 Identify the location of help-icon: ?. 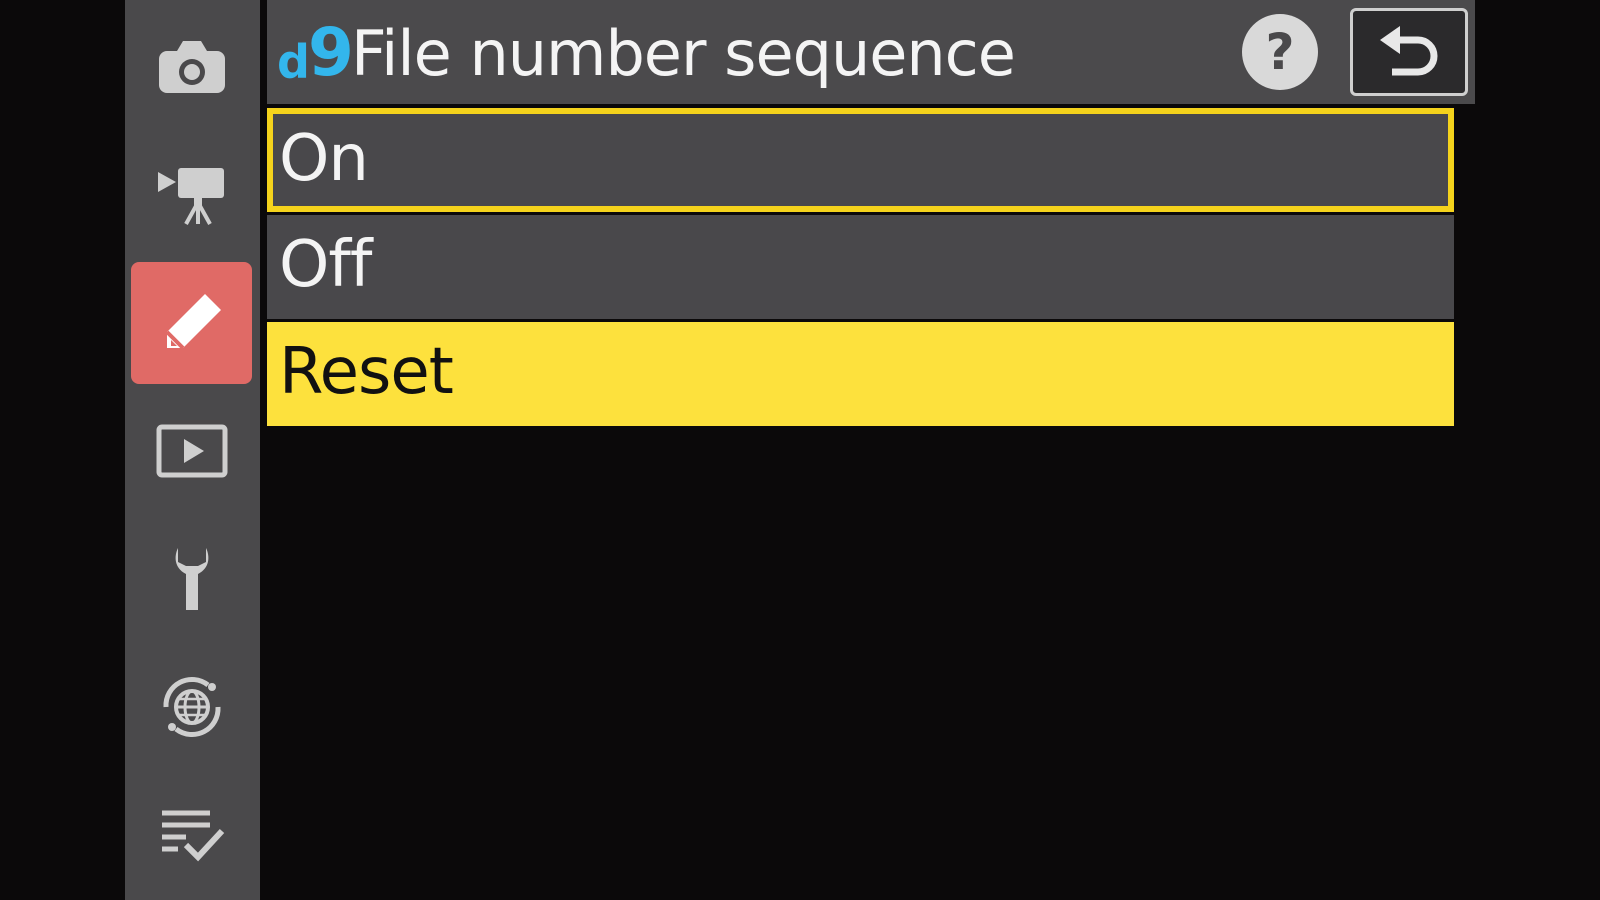
(1280, 52).